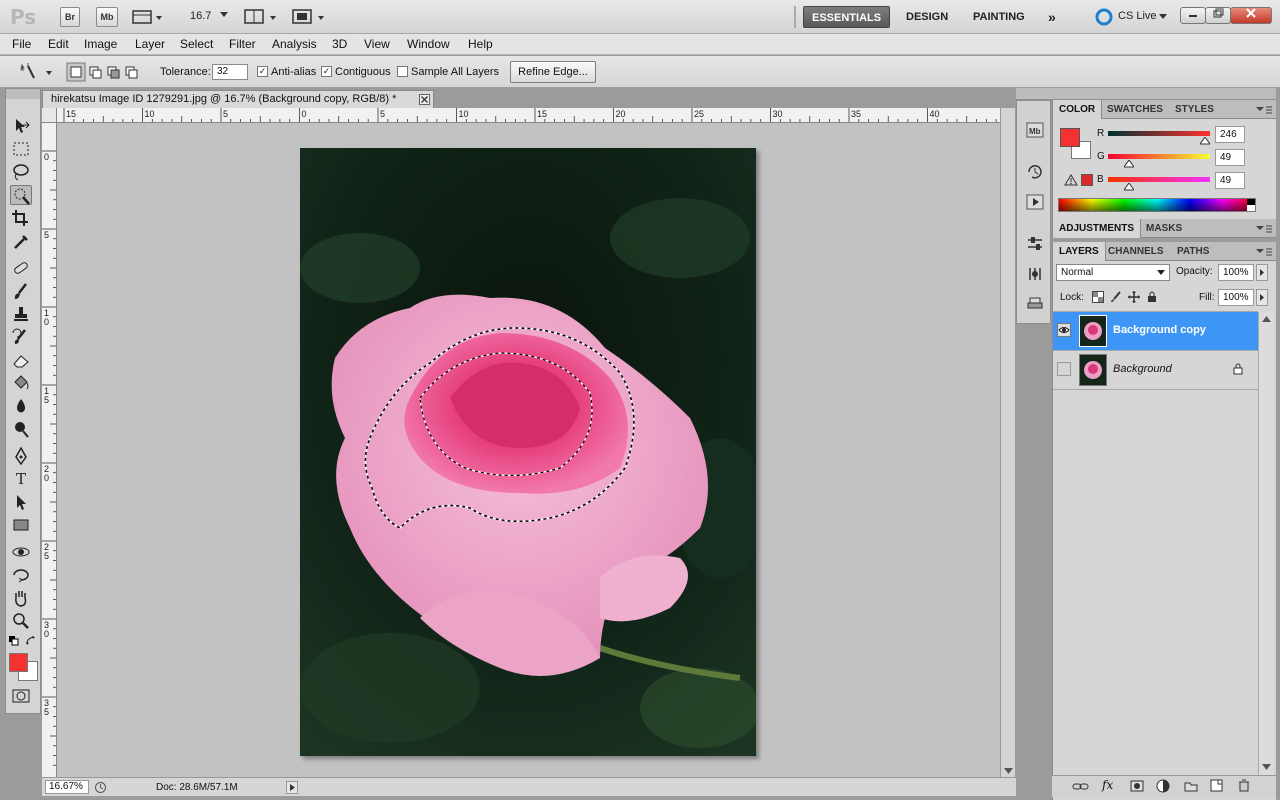  I want to click on lock-image-icon, so click(1116, 298).